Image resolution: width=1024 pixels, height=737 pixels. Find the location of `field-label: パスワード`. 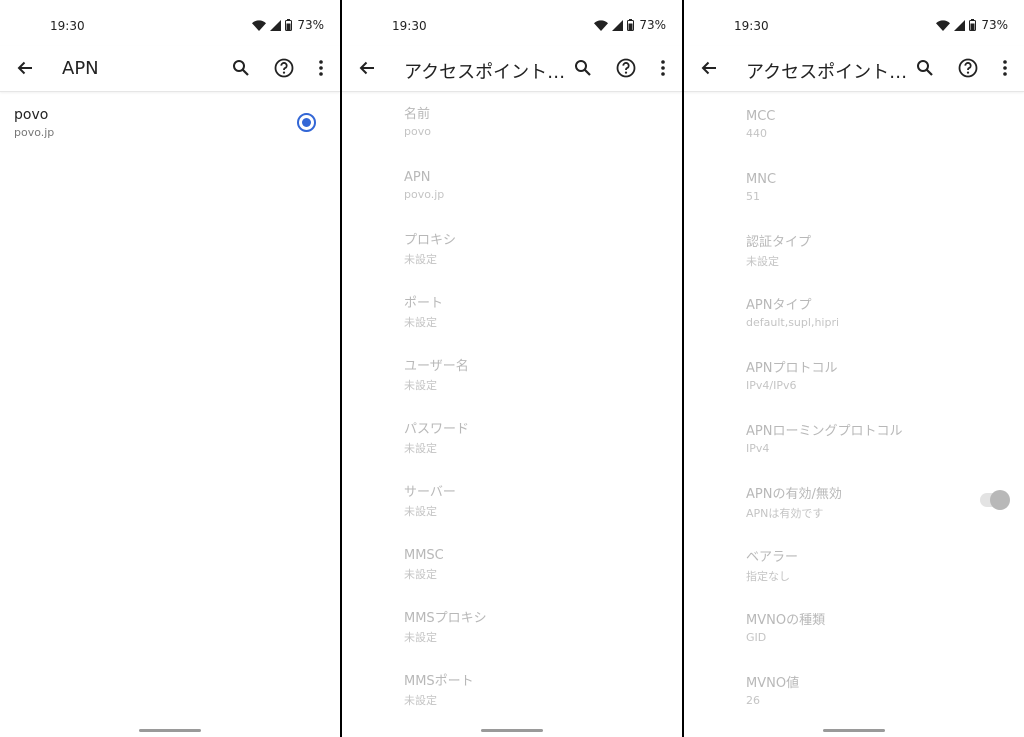

field-label: パスワード is located at coordinates (437, 429).